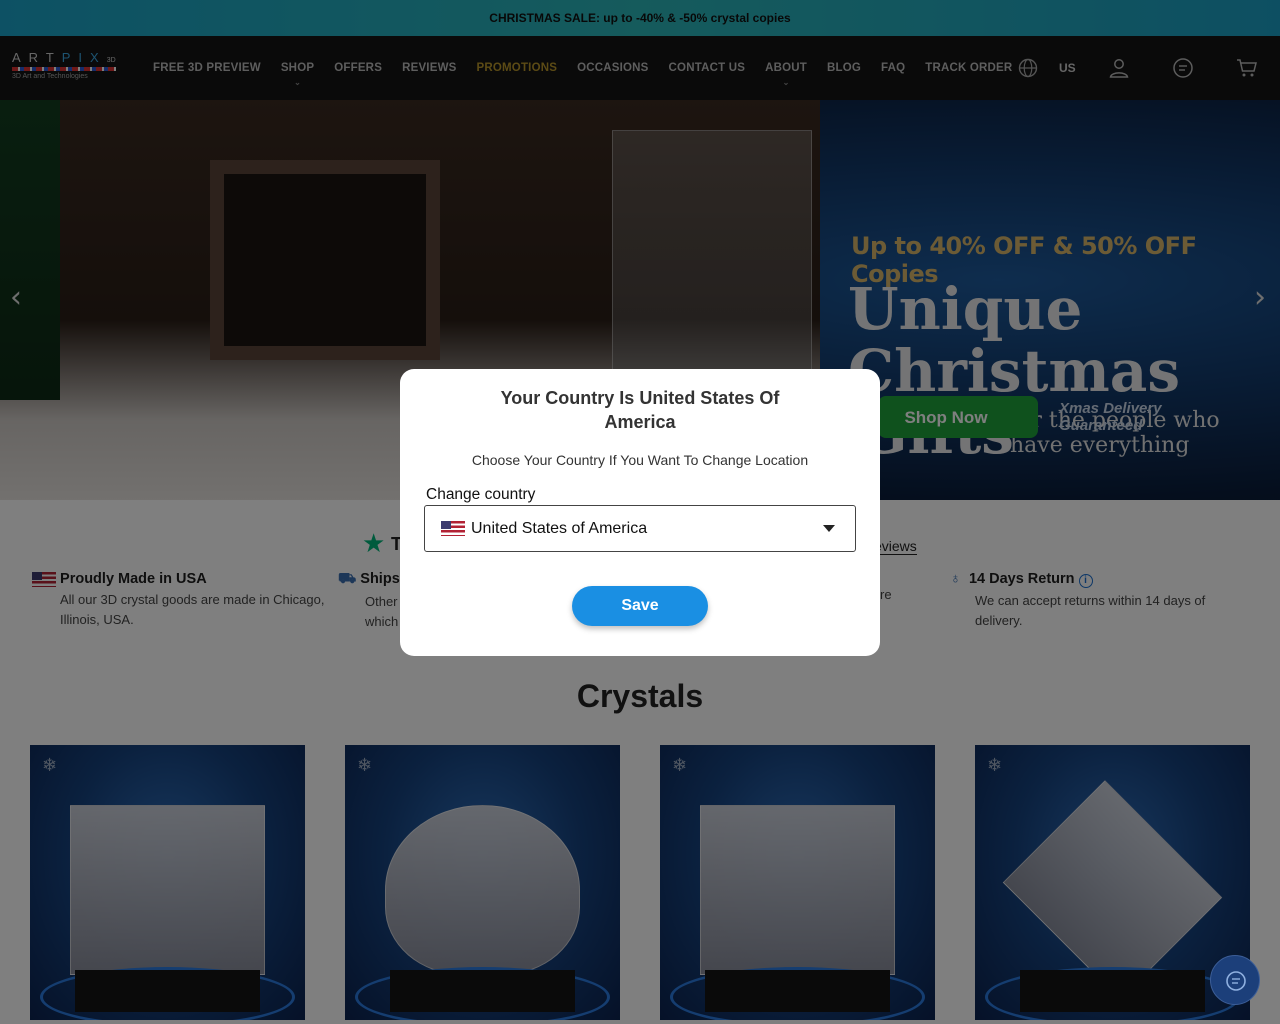 The image size is (1280, 1024). What do you see at coordinates (640, 606) in the screenshot?
I see `save-button: Save` at bounding box center [640, 606].